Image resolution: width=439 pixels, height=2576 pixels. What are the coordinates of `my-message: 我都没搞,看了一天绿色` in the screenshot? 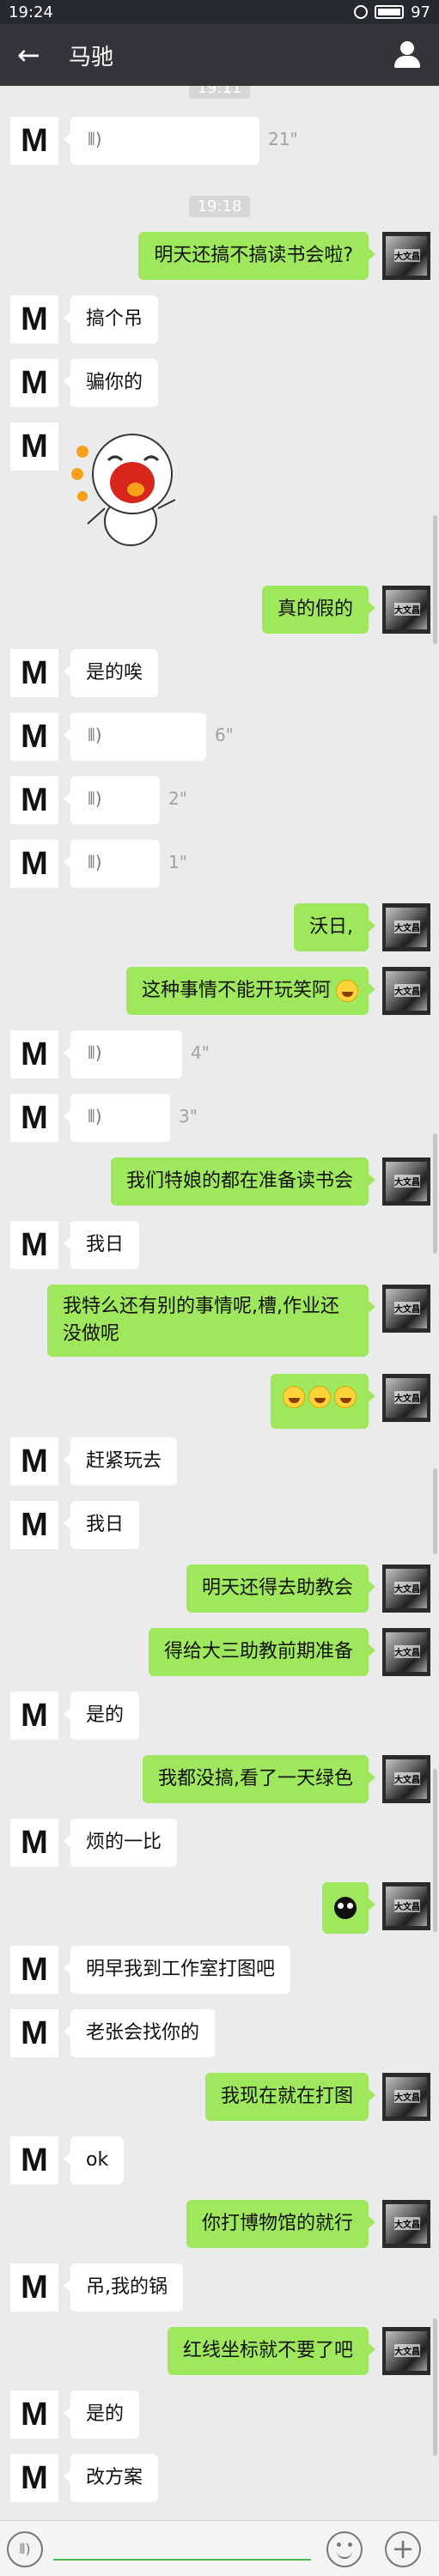 It's located at (259, 1779).